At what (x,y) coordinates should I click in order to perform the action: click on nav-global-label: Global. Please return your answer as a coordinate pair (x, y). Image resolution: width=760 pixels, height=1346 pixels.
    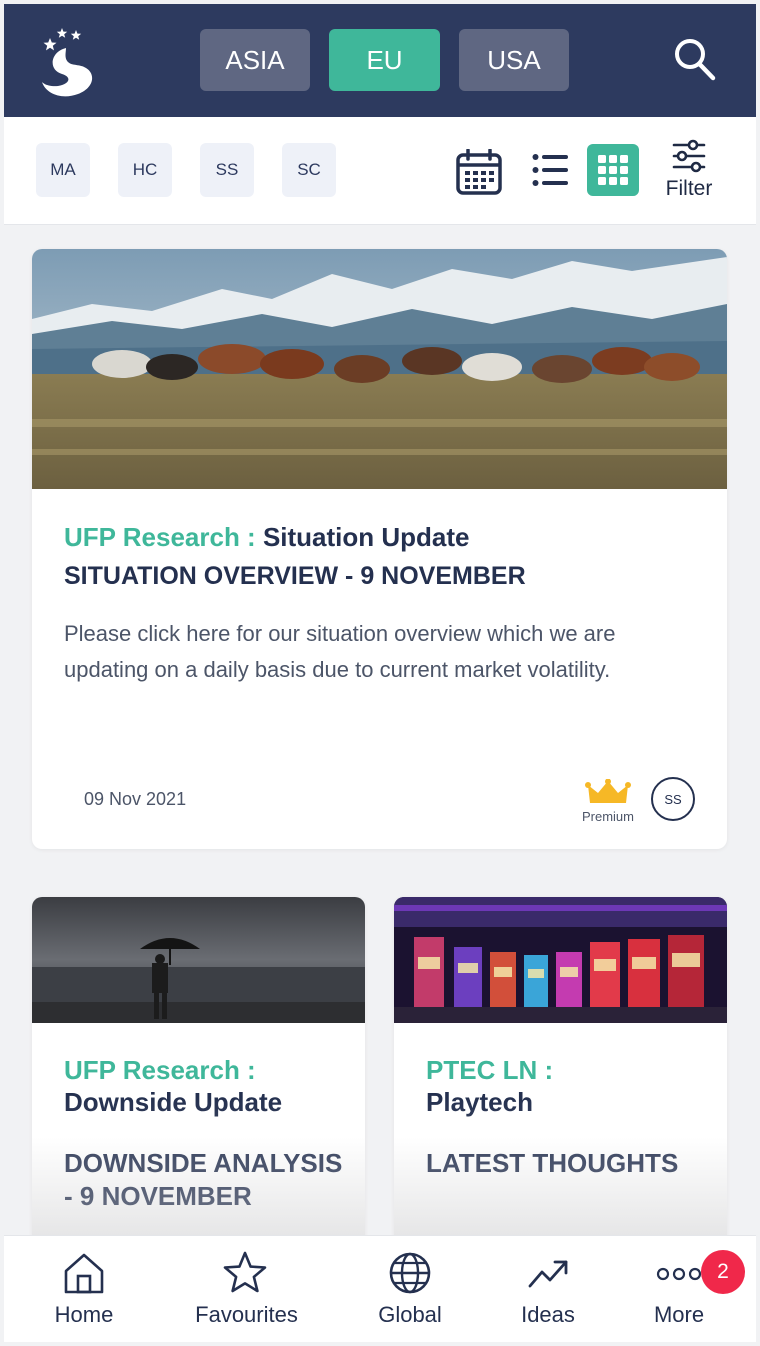
    Looking at the image, I should click on (410, 1314).